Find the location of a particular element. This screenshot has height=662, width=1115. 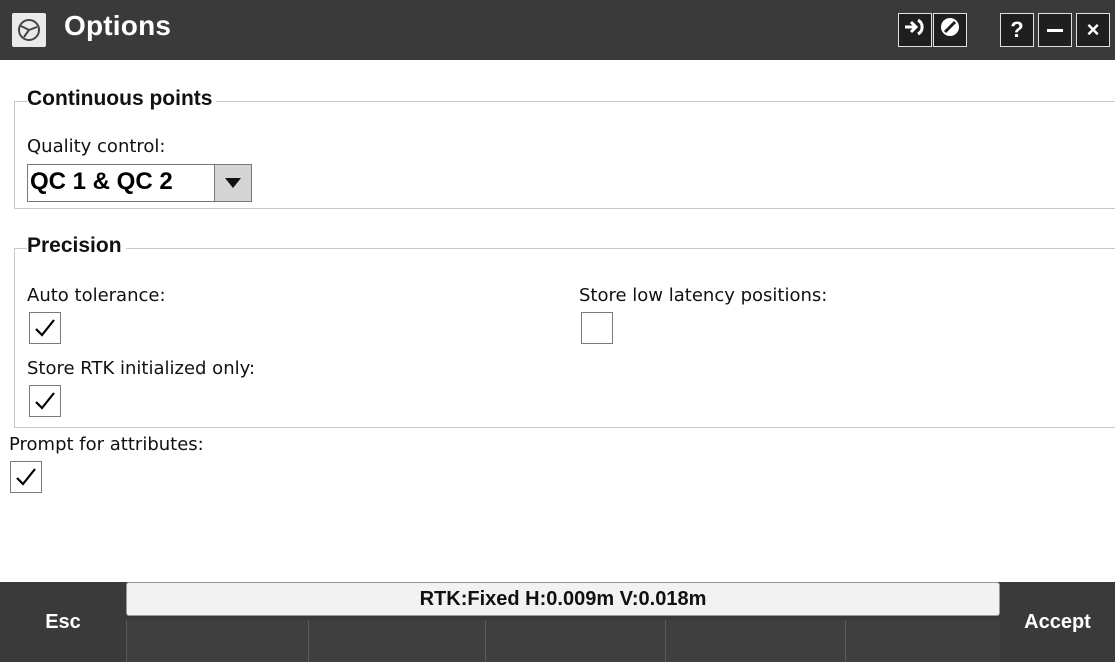

store-low-latency-label: Store low latency positions: is located at coordinates (703, 295).